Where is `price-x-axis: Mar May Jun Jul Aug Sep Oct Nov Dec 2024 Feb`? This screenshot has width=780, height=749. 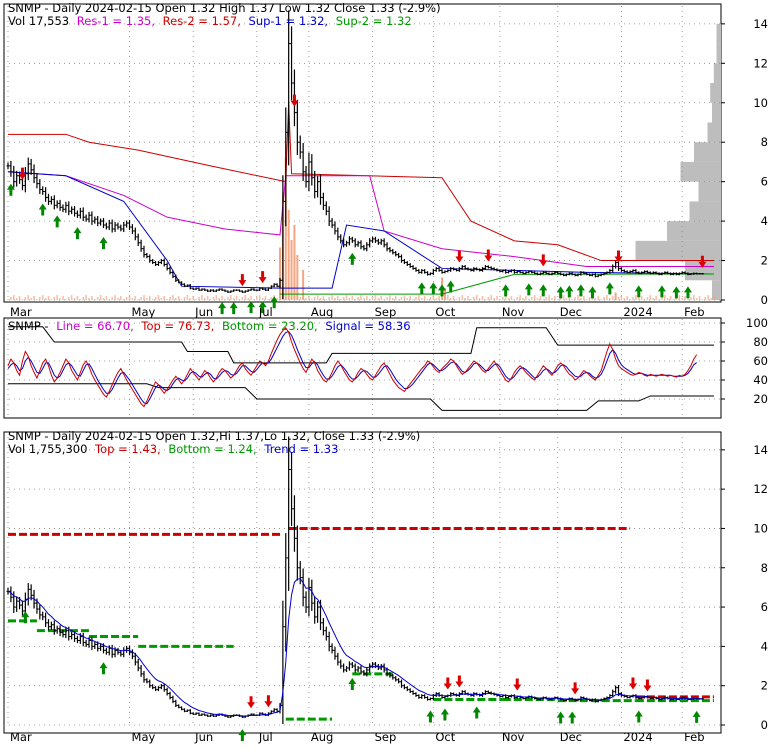 price-x-axis: Mar May Jun Jul Aug Sep Oct Nov Dec 2024 Feb is located at coordinates (357, 312).